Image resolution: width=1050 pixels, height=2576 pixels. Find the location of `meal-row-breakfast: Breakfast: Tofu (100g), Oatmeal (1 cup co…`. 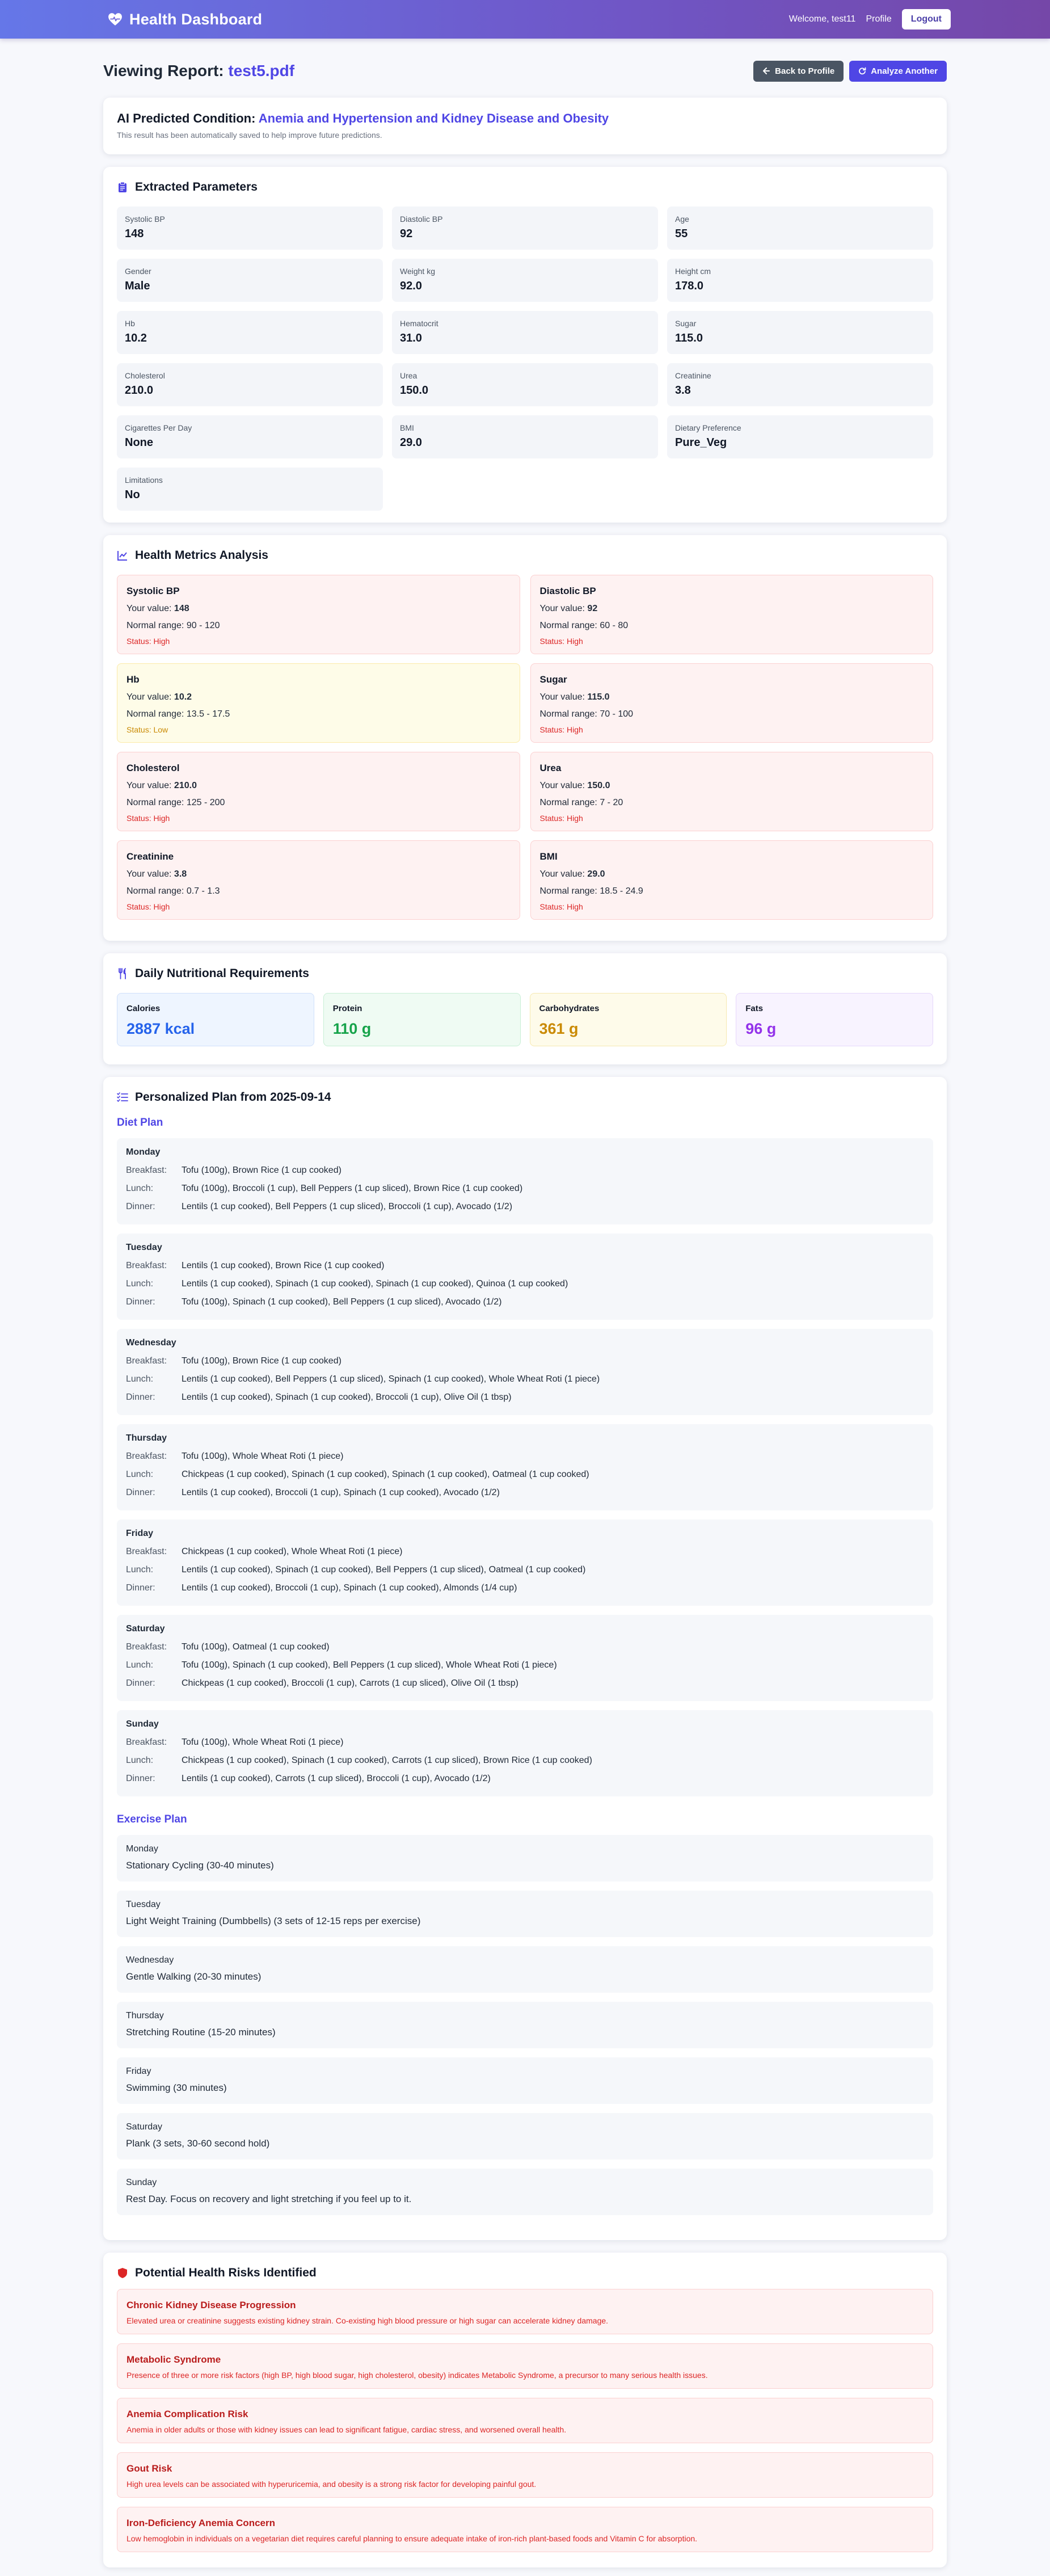

meal-row-breakfast: Breakfast: Tofu (100g), Oatmeal (1 cup co… is located at coordinates (525, 1647).